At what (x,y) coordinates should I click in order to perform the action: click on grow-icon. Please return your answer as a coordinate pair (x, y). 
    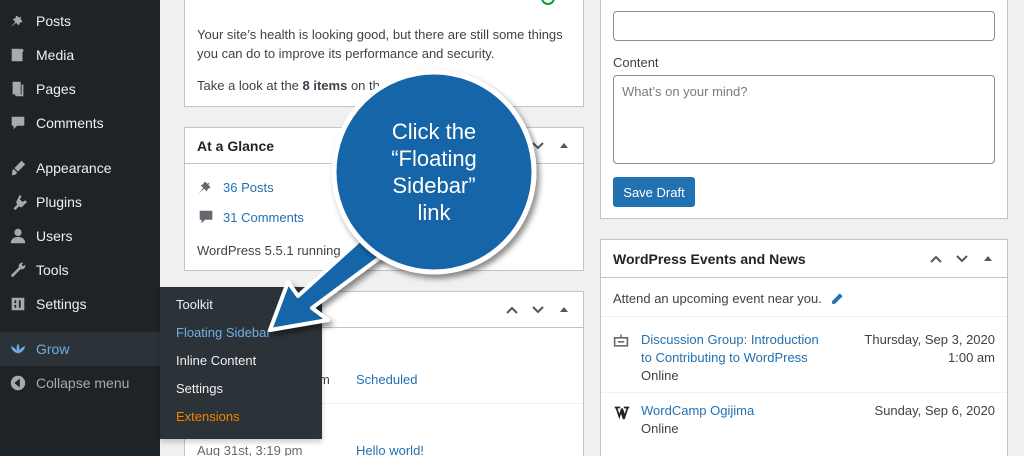
    Looking at the image, I should click on (18, 349).